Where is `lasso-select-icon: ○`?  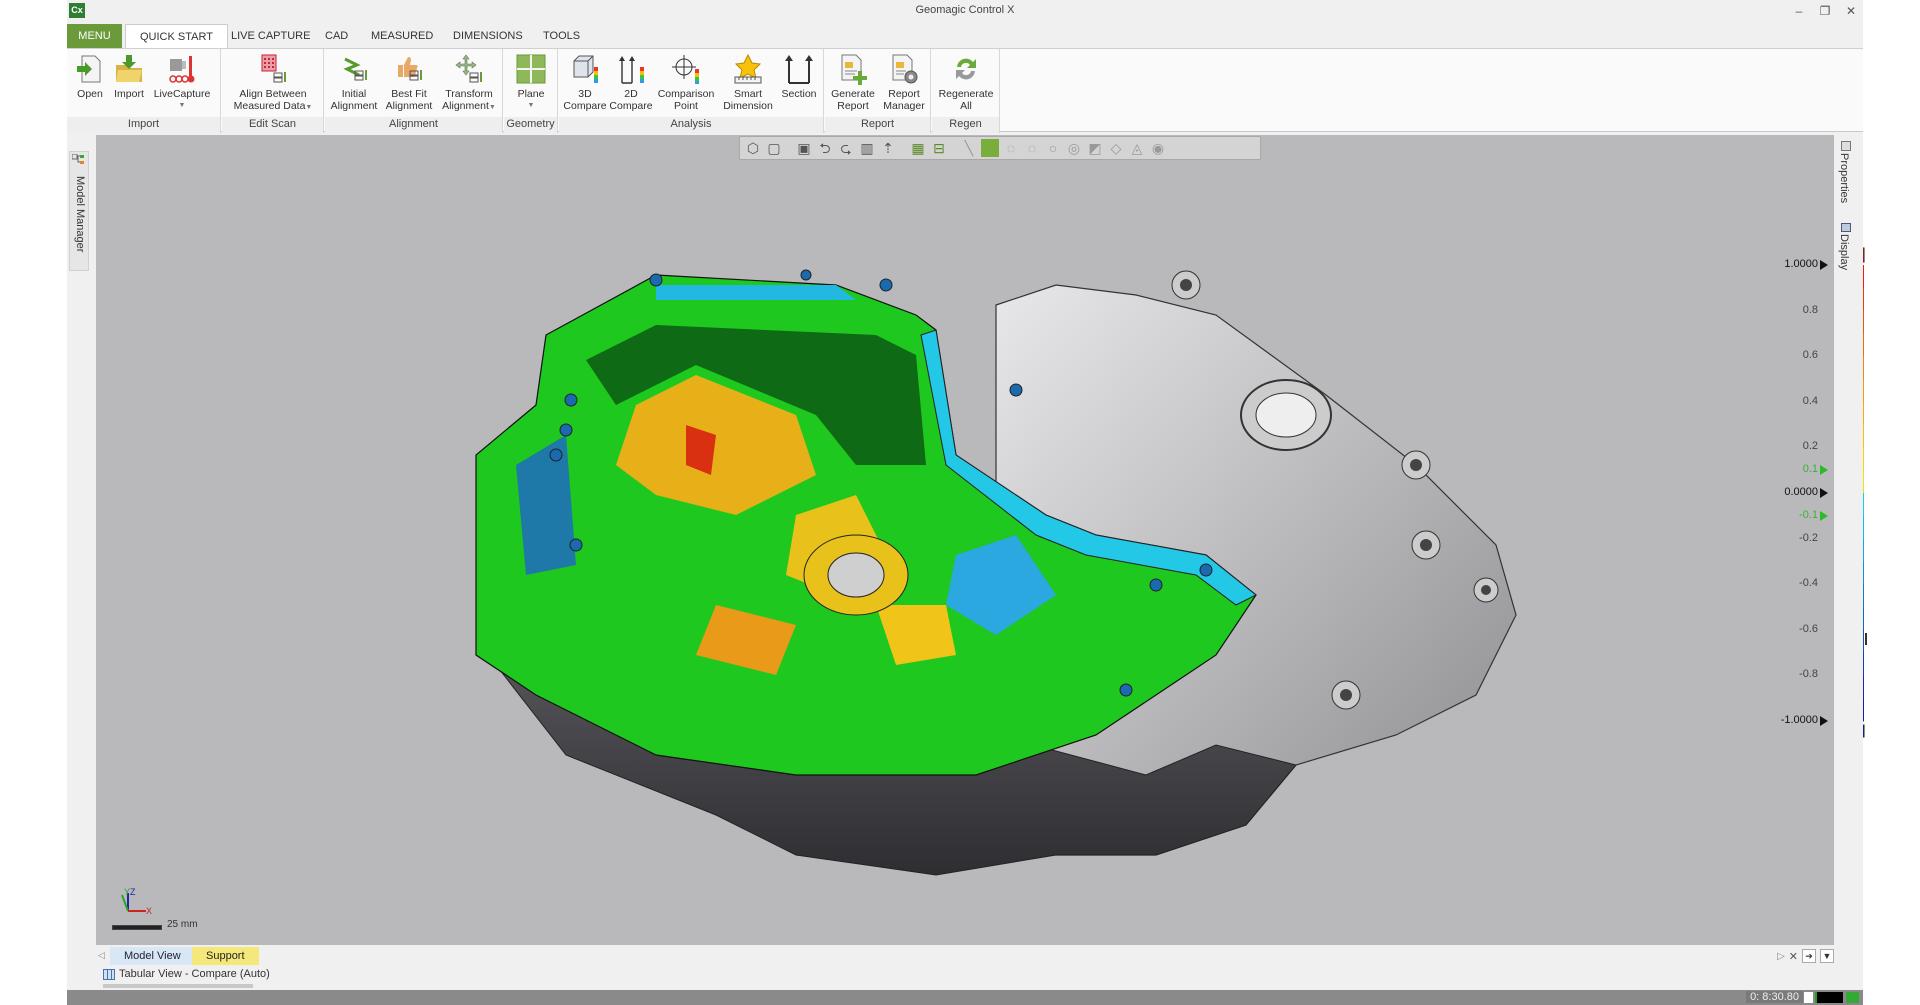 lasso-select-icon: ○ is located at coordinates (1053, 148).